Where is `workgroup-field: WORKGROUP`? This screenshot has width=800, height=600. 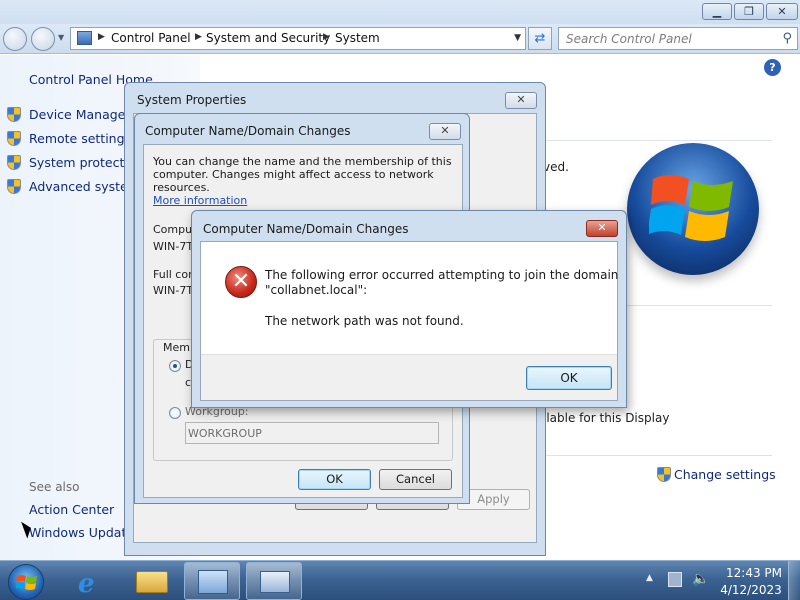
workgroup-field: WORKGROUP is located at coordinates (312, 433).